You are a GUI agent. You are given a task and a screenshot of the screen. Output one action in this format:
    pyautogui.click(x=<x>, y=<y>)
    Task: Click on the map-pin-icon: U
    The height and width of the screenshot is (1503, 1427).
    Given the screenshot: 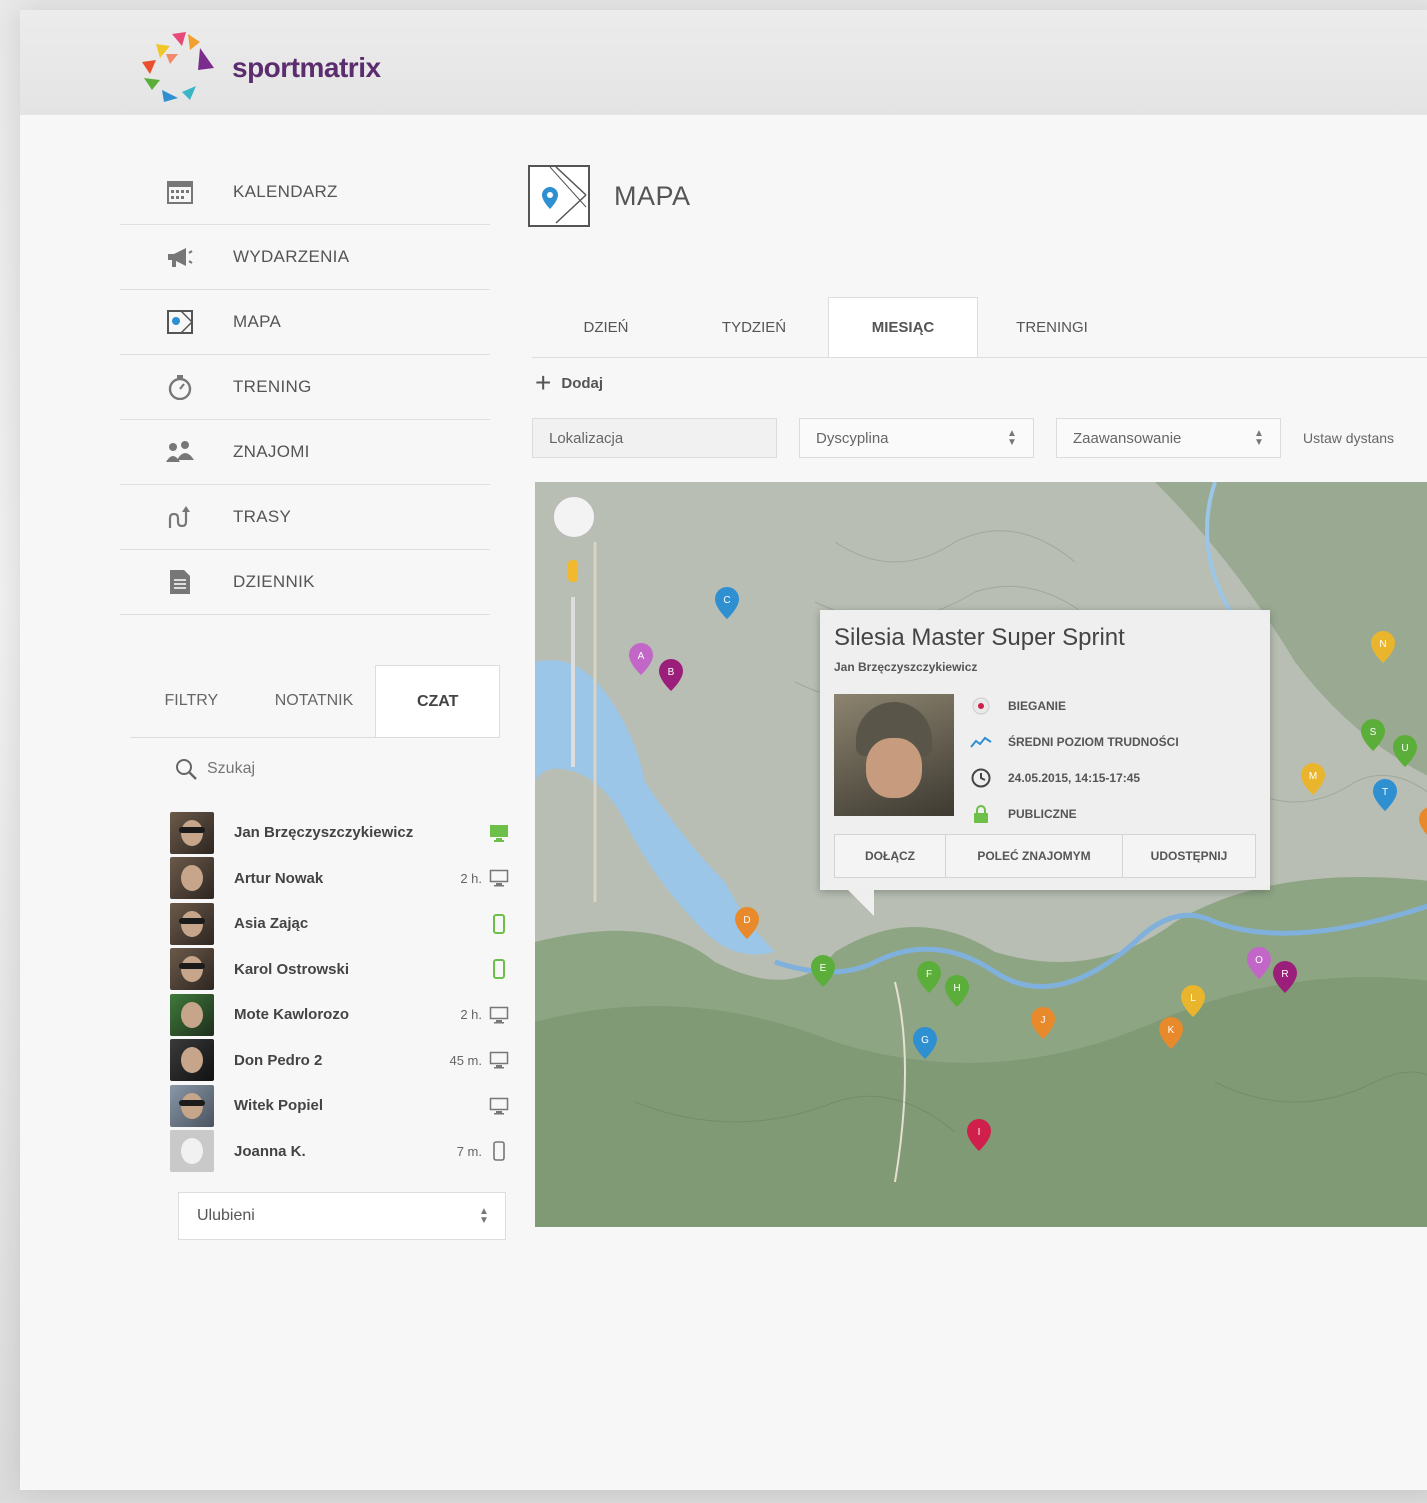 What is the action you would take?
    pyautogui.click(x=1405, y=751)
    